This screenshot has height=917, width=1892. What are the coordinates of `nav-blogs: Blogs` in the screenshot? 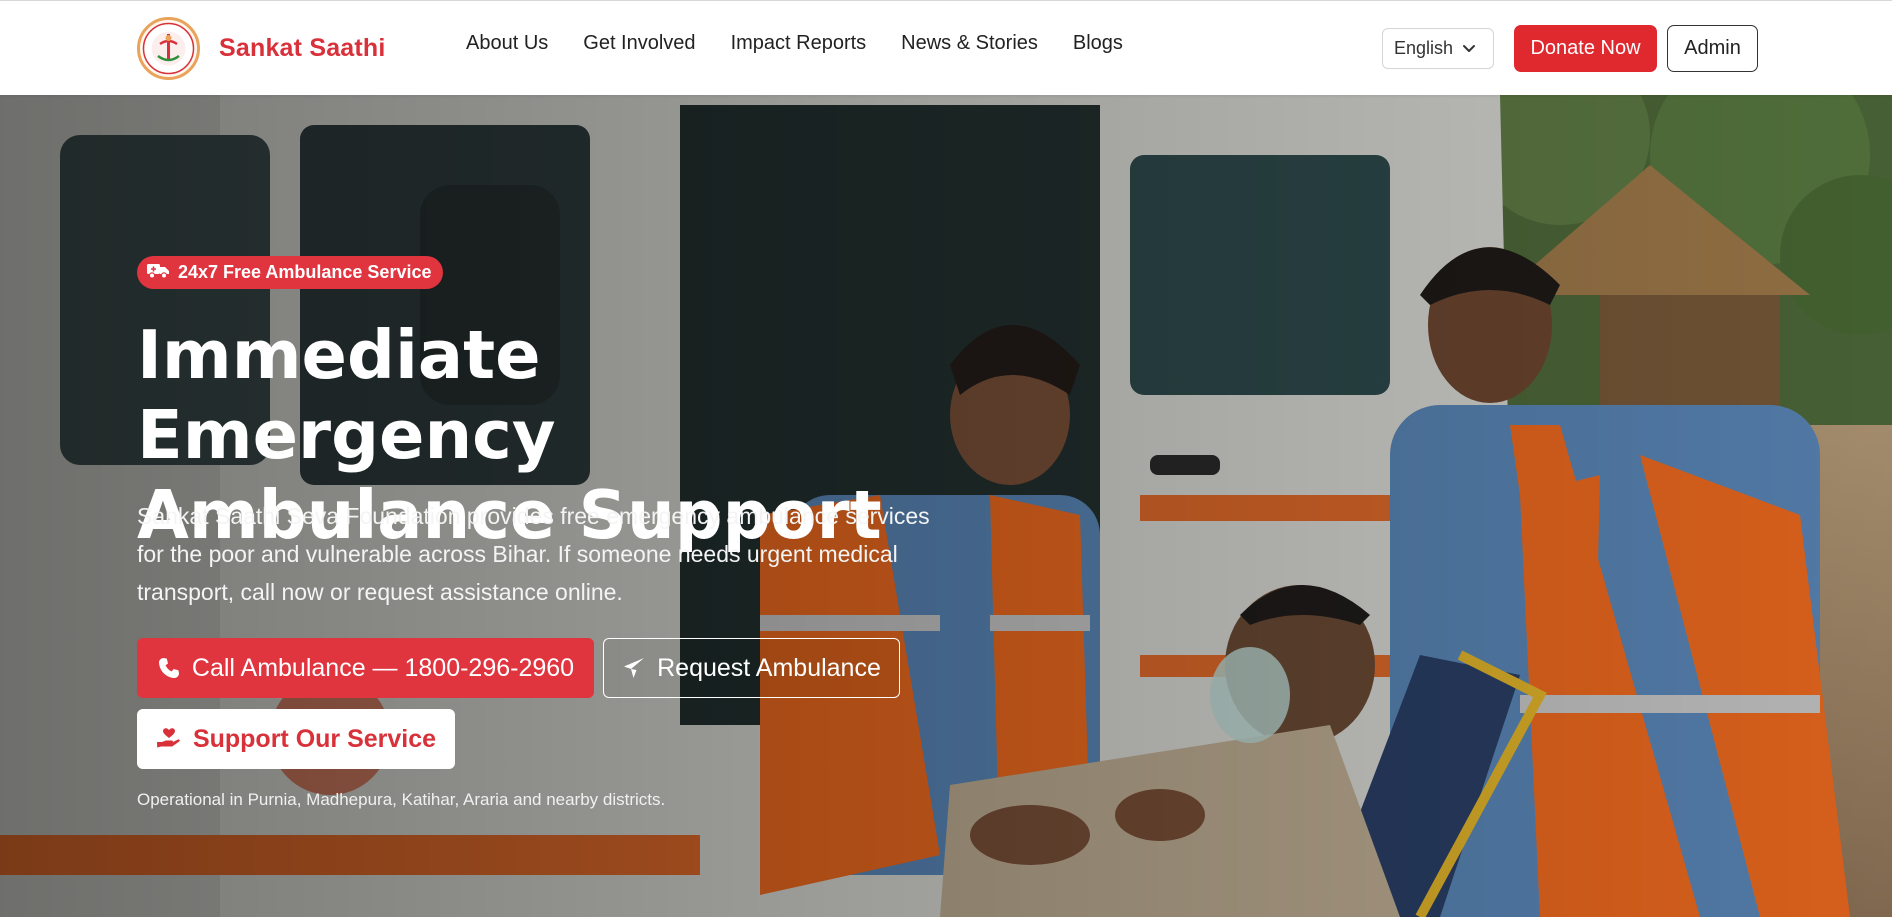 It's located at (1098, 43).